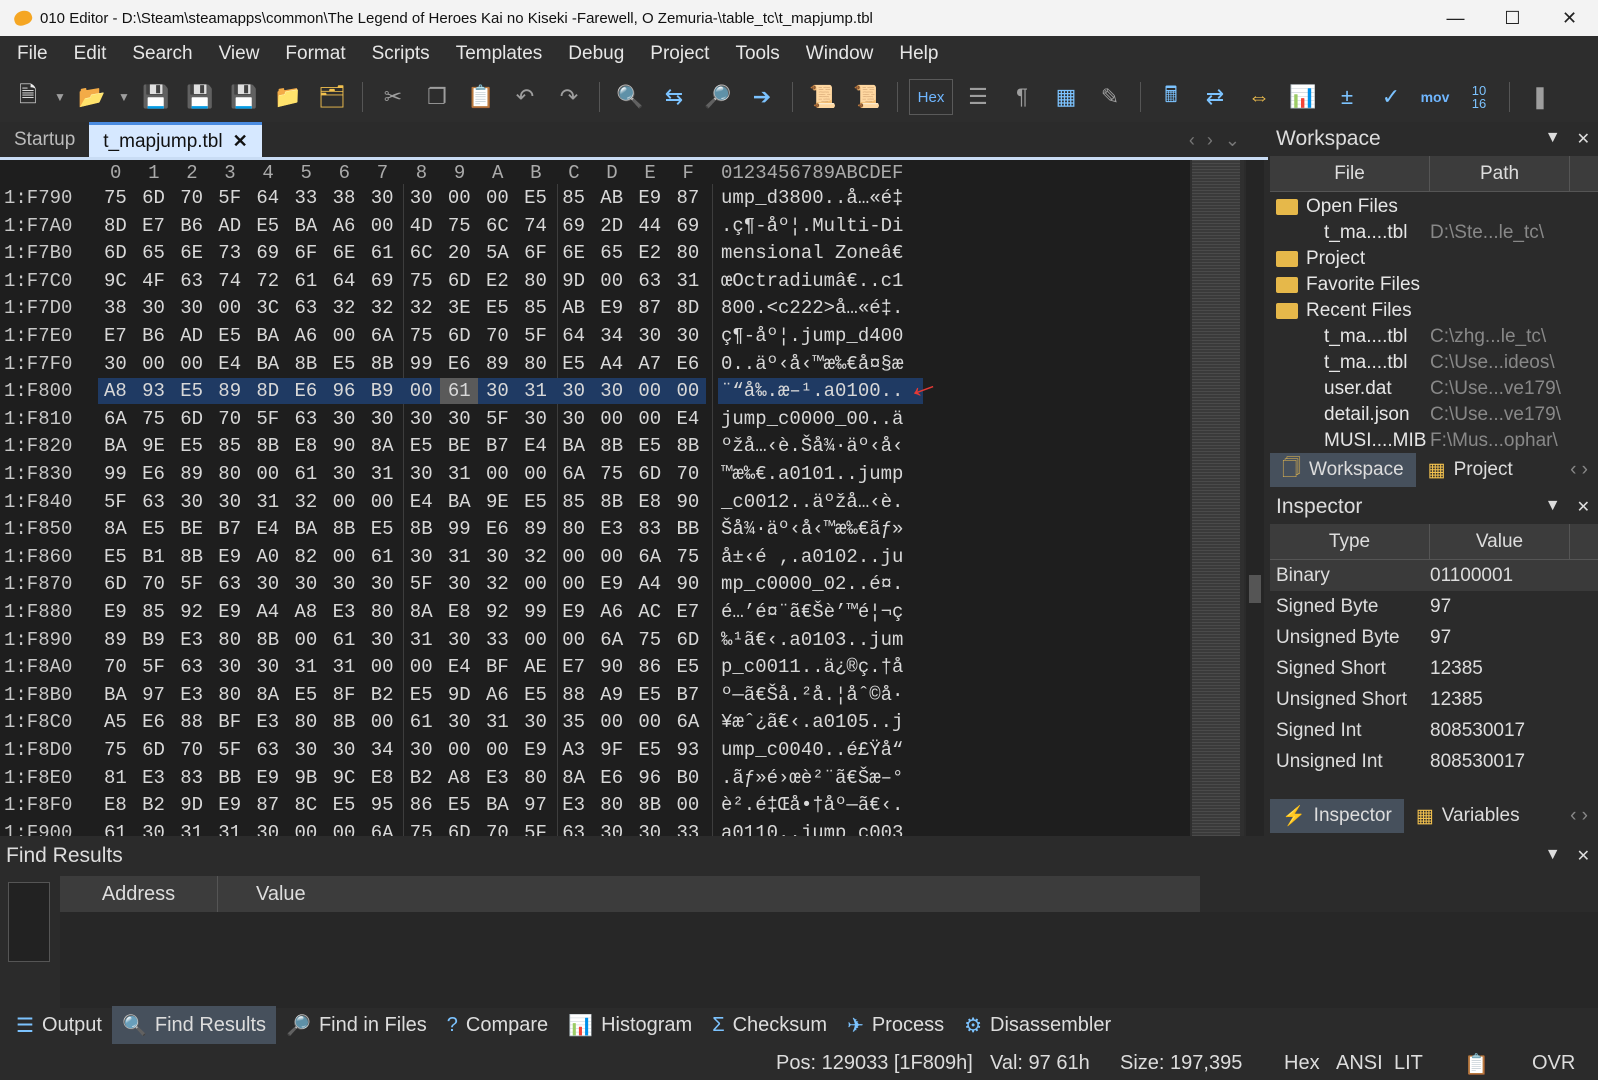 The height and width of the screenshot is (1080, 1598). What do you see at coordinates (812, 778) in the screenshot?
I see `ascii-text: .ãƒ»é›œè²¨ã€Šæ–°` at bounding box center [812, 778].